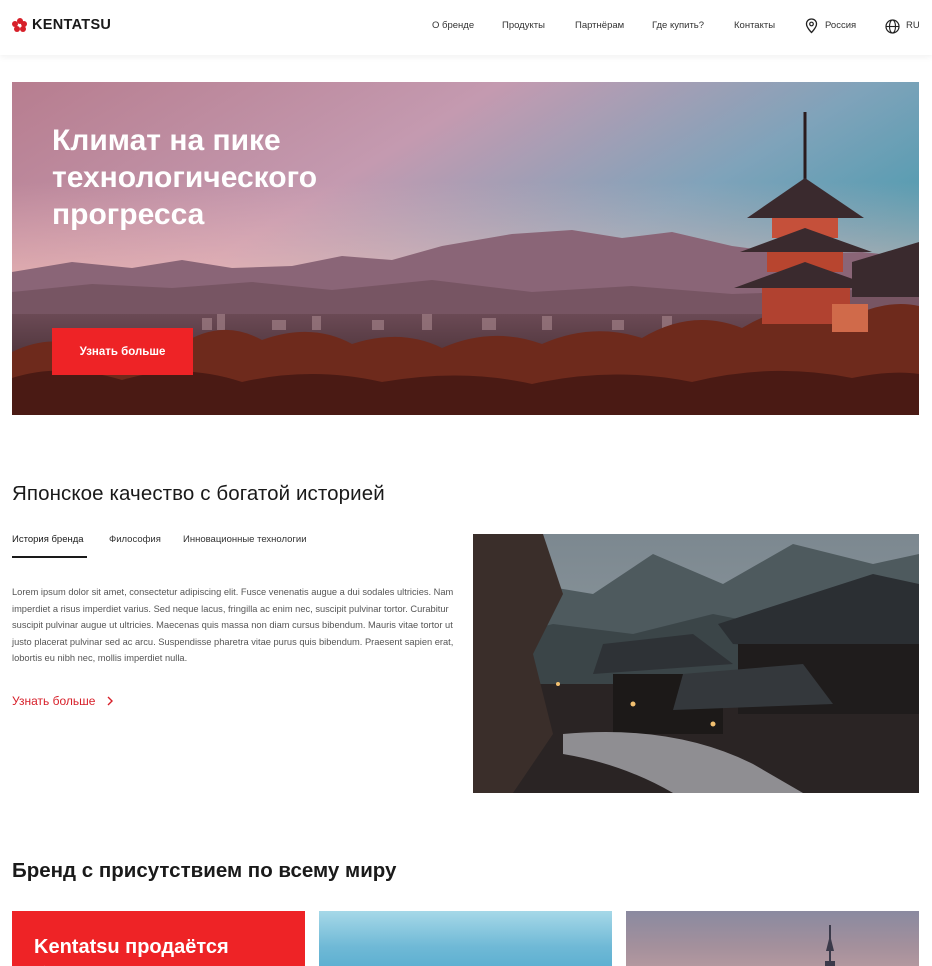  Describe the element at coordinates (48, 539) in the screenshot. I see `tab-brand-history: История бренда` at that location.